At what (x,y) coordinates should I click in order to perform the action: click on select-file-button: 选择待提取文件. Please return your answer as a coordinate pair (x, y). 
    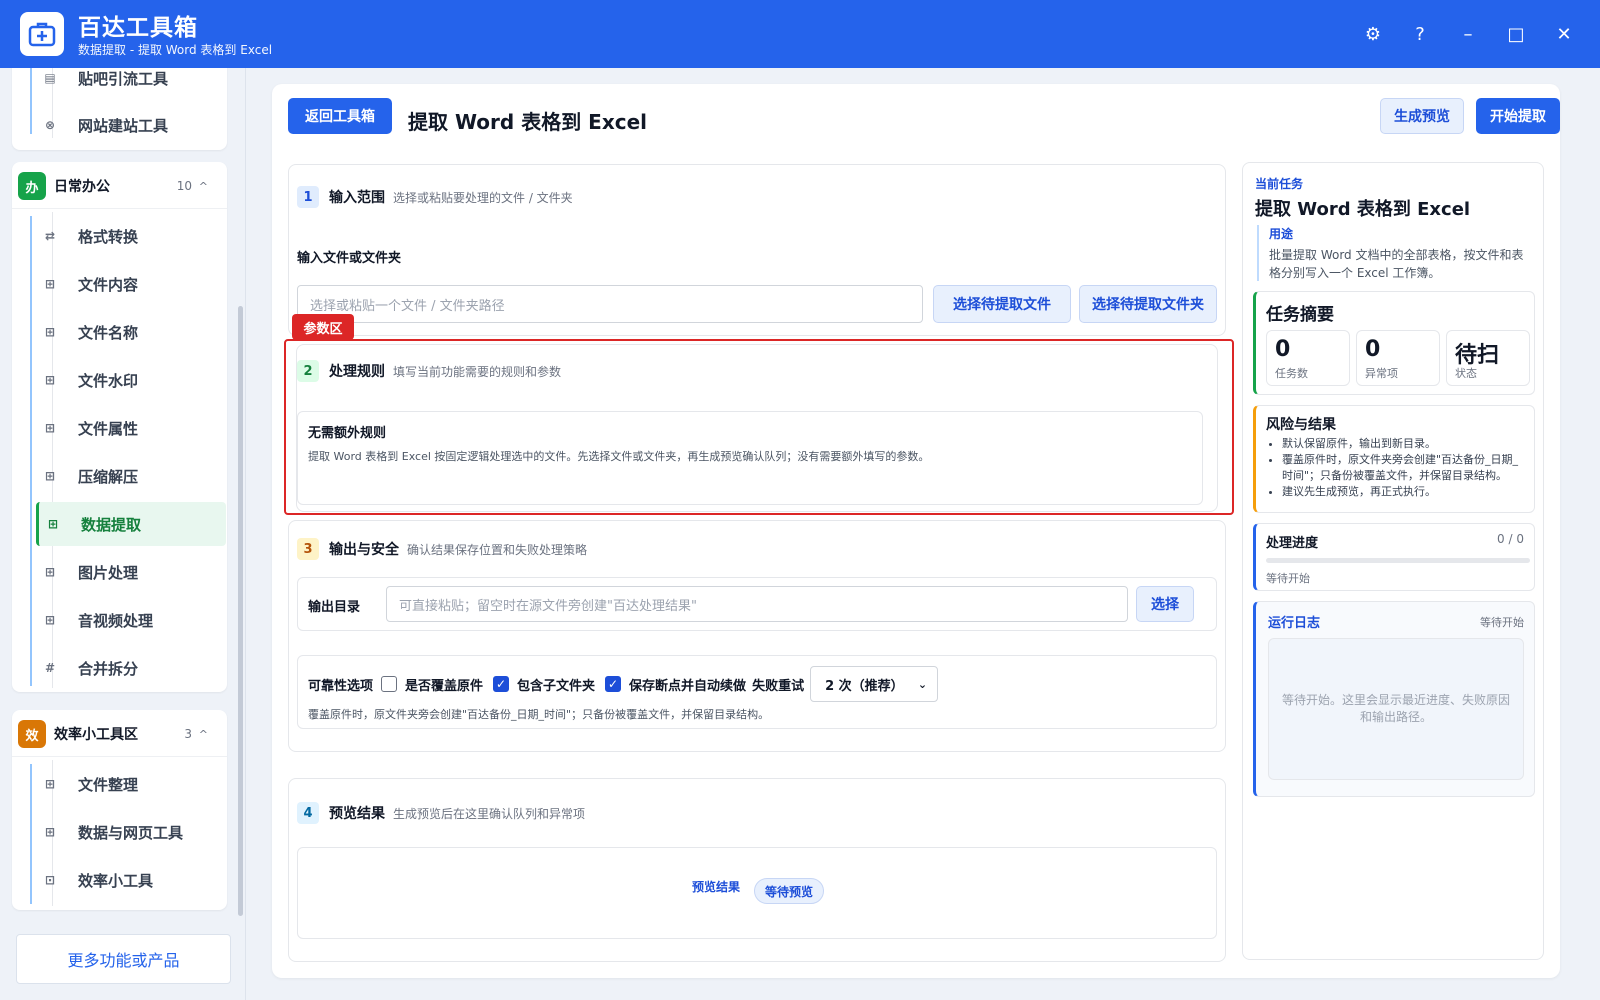
    Looking at the image, I should click on (1002, 304).